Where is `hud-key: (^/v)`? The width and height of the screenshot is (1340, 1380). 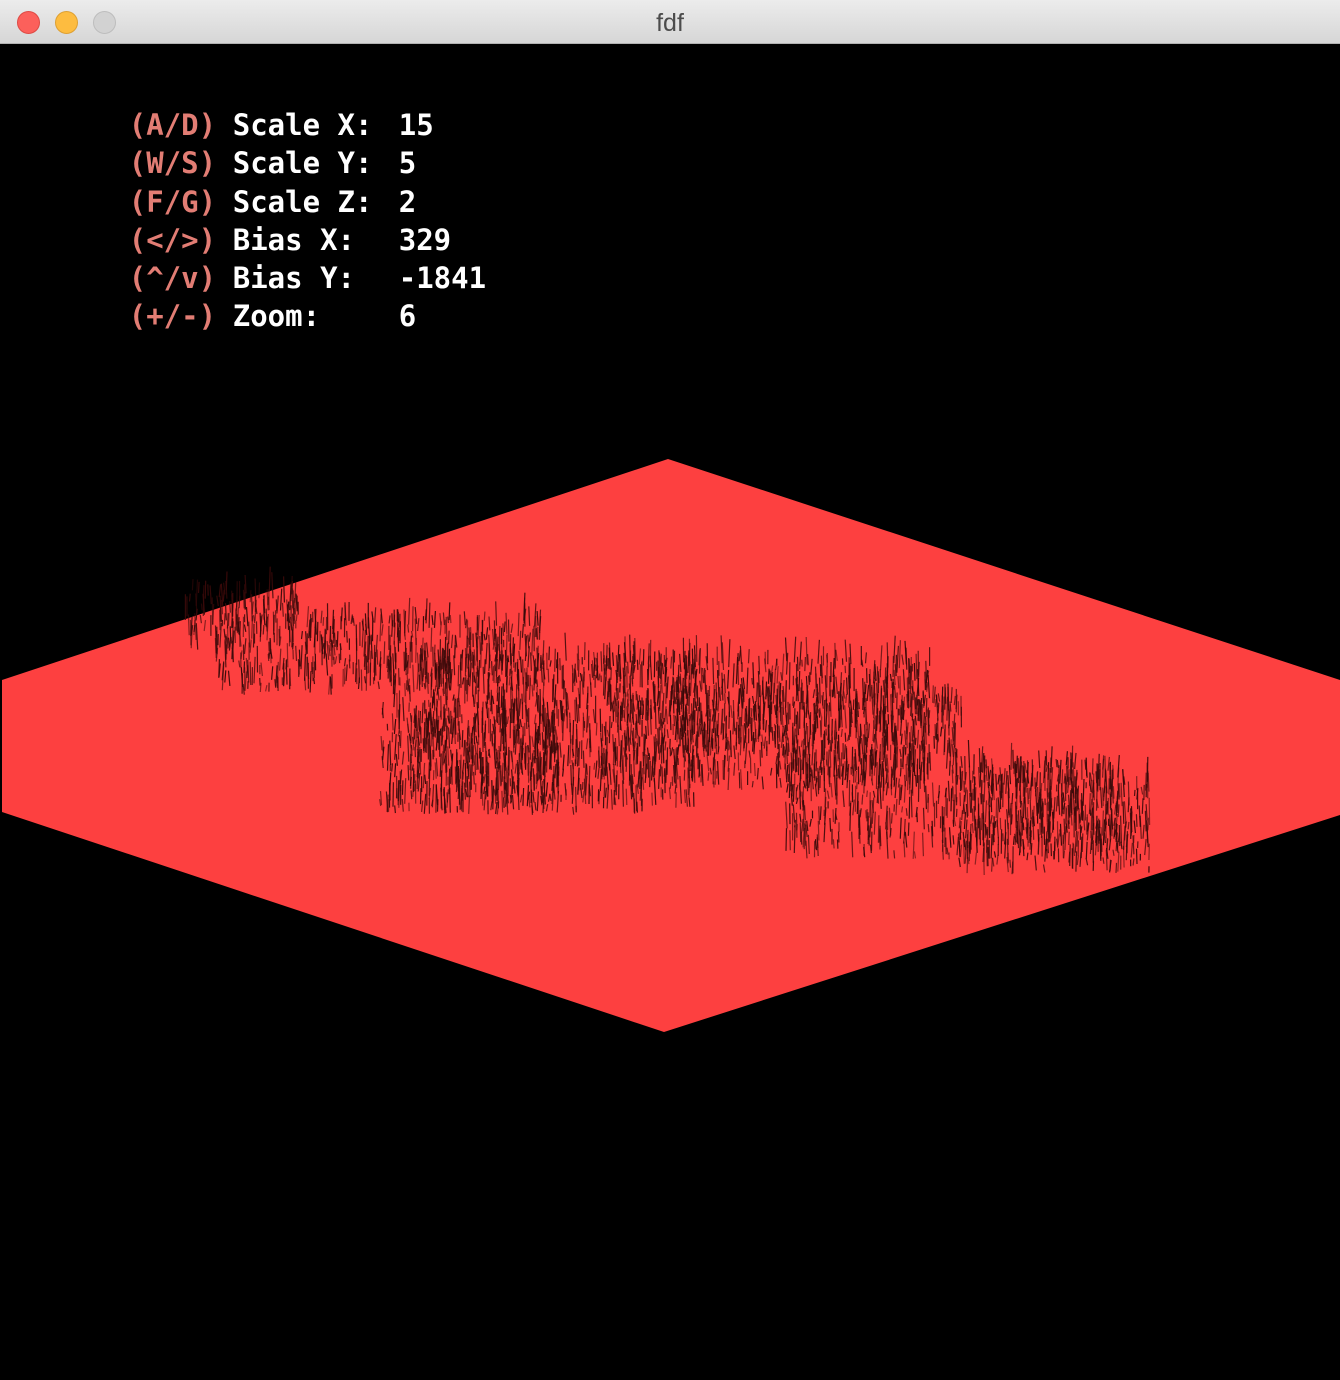 hud-key: (^/v) is located at coordinates (172, 277).